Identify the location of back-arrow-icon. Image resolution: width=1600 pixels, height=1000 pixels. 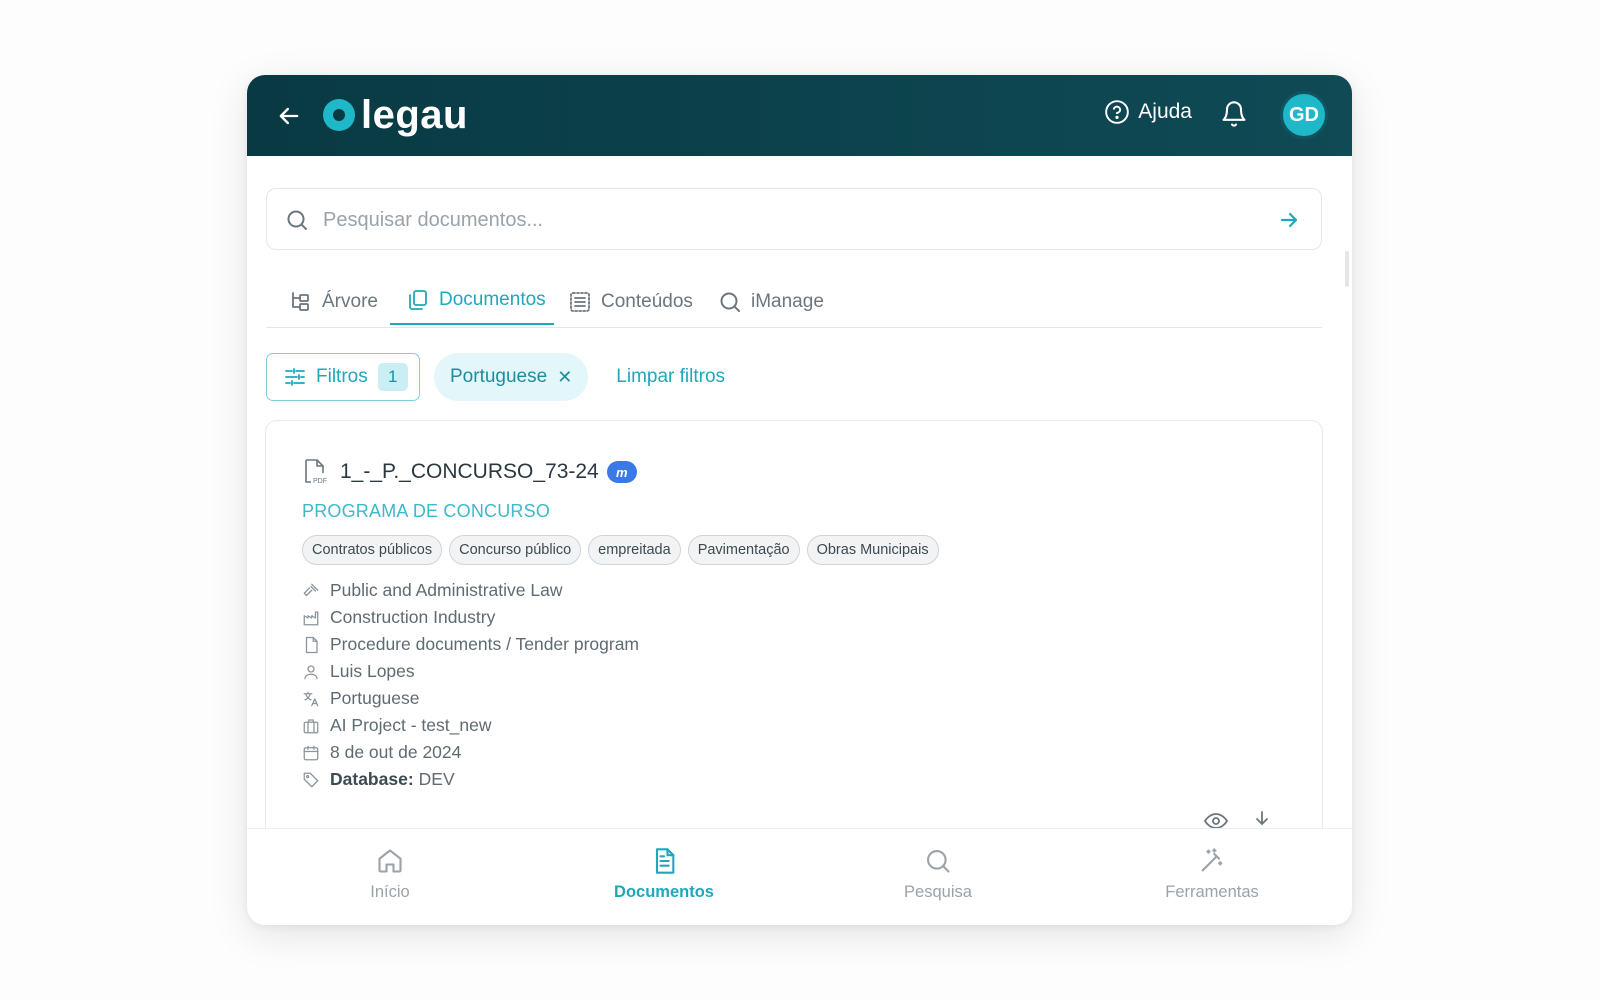
(289, 116).